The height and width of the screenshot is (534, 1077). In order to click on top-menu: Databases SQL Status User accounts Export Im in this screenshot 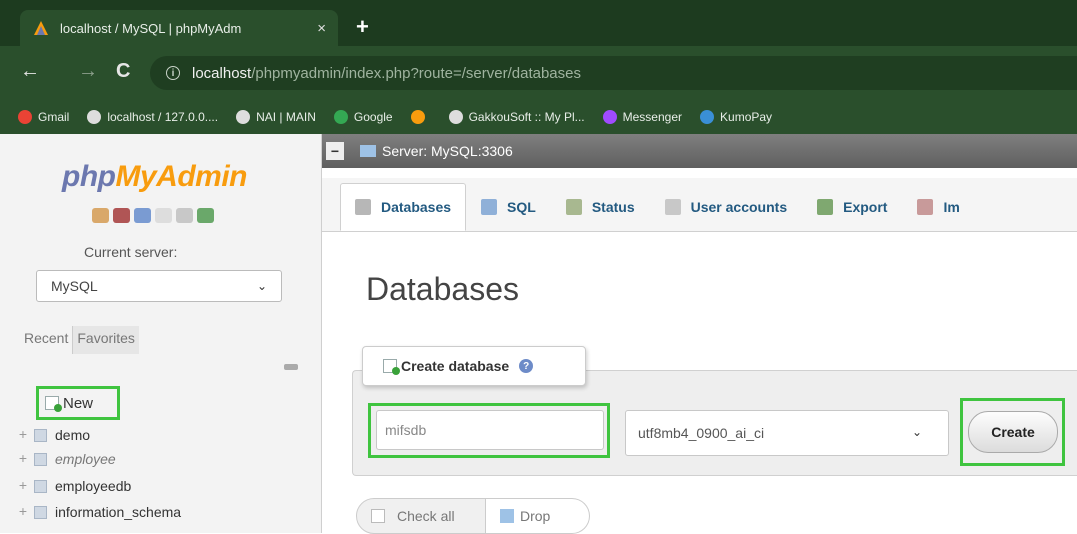, I will do `click(699, 205)`.